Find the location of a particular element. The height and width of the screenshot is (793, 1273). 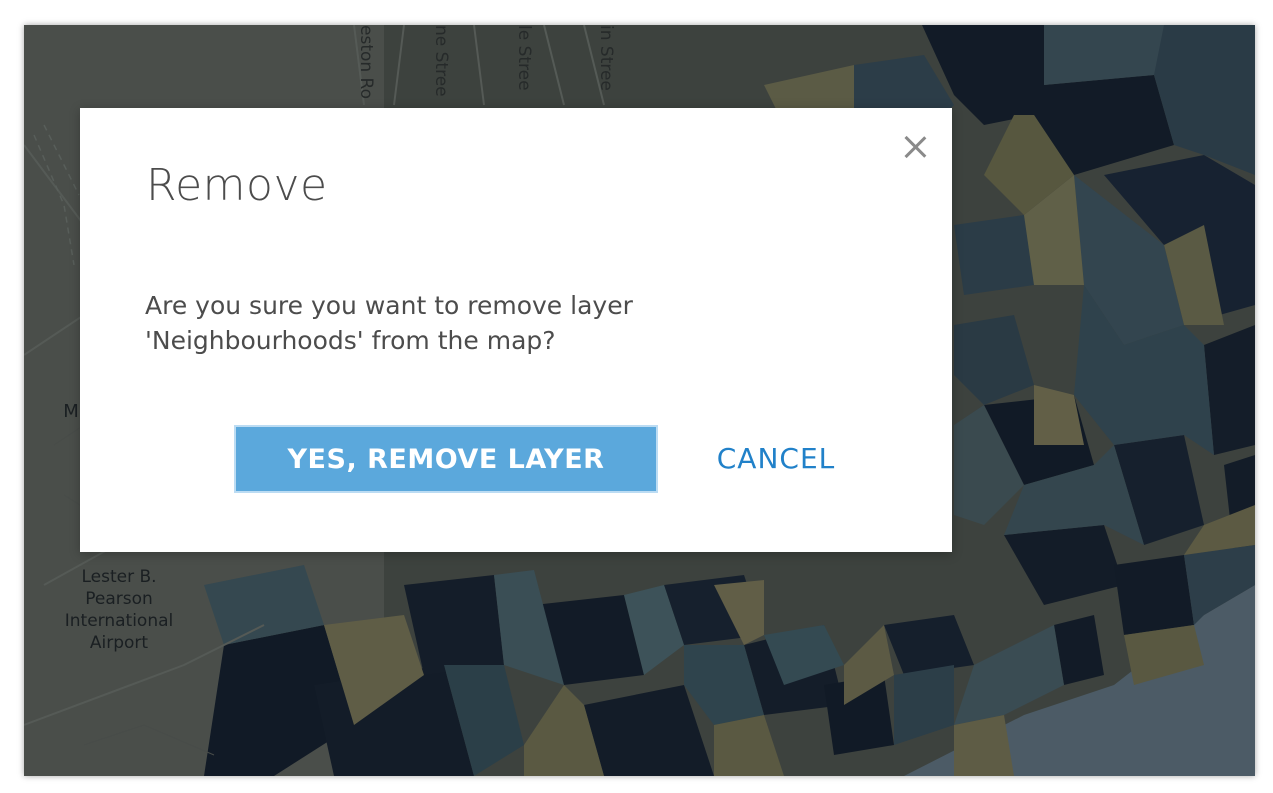

airport-label: Lester B. Pearson International Airport is located at coordinates (119, 610).